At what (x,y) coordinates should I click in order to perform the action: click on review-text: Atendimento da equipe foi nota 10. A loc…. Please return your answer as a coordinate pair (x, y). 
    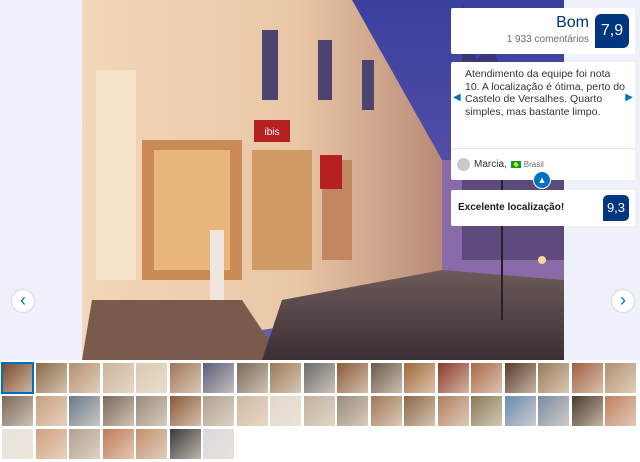
    Looking at the image, I should click on (545, 93).